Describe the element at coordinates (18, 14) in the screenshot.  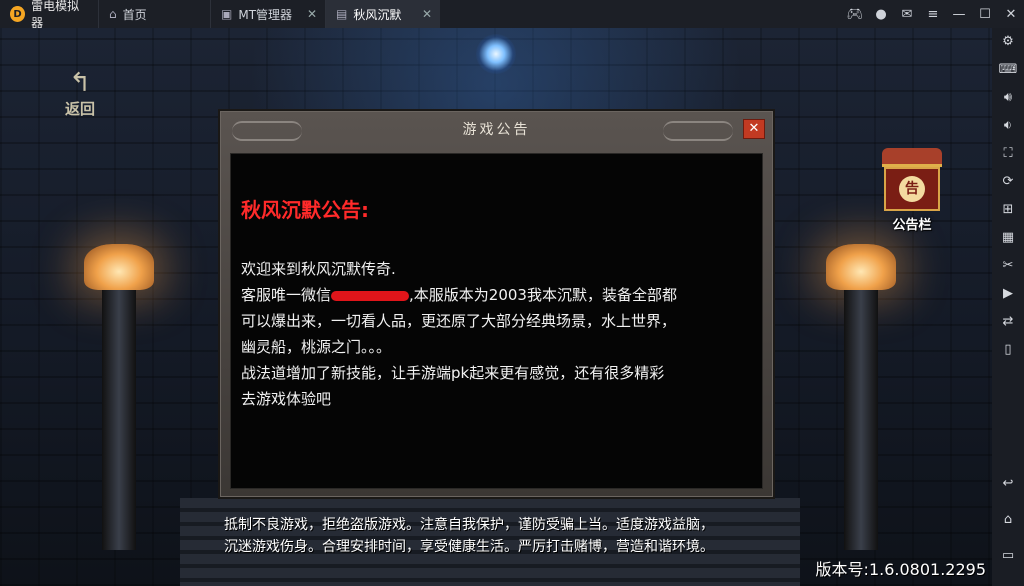
I see `emulator-logo-icon: D` at that location.